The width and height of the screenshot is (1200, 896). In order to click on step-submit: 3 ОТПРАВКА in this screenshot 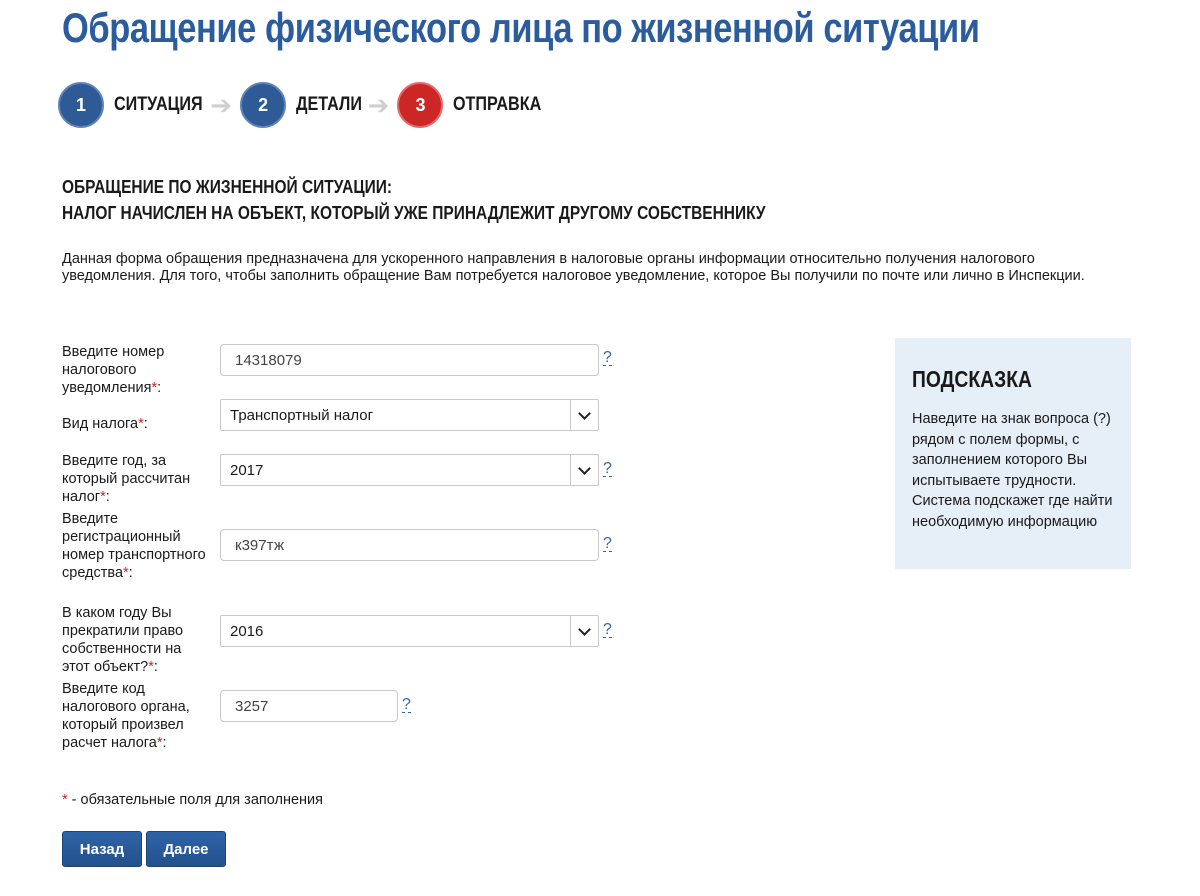, I will do `click(477, 105)`.